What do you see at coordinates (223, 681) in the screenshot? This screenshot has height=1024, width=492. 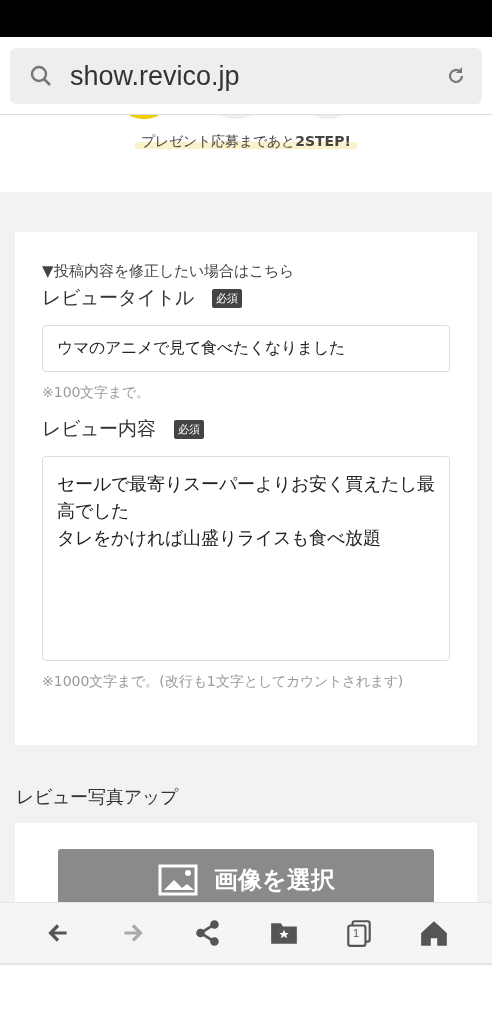 I see `hint-text: ※1000文字まで。(改行も1文字としてカウントされます)` at bounding box center [223, 681].